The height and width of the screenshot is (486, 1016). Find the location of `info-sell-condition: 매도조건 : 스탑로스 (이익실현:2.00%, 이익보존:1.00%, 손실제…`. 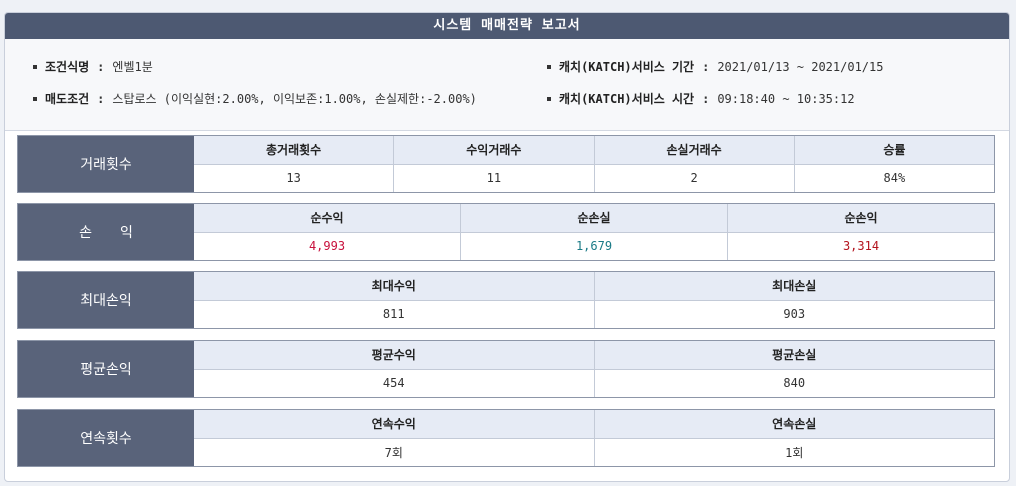

info-sell-condition: 매도조건 : 스탑로스 (이익실현:2.00%, 이익보존:1.00%, 손실제… is located at coordinates (255, 98).